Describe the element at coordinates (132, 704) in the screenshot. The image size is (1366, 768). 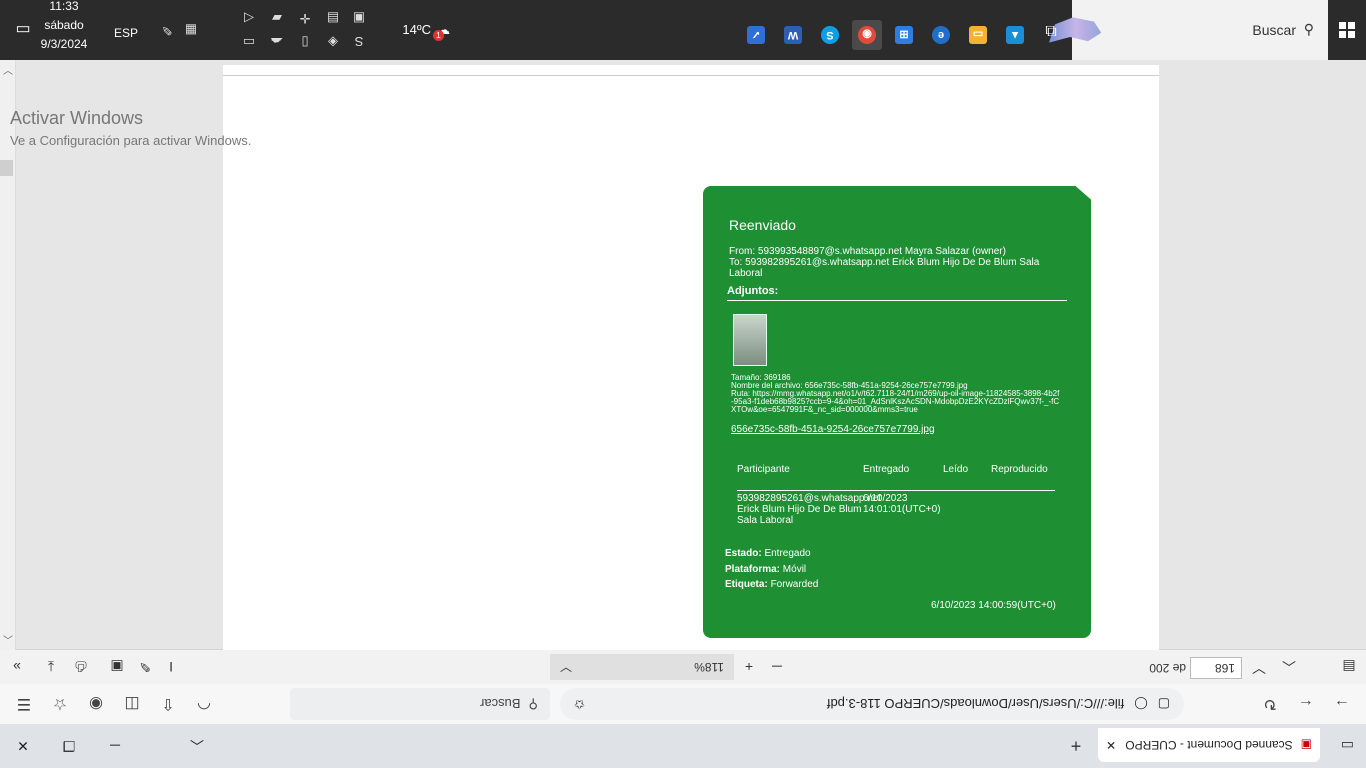
I see `split-screen-icon: ◫` at that location.